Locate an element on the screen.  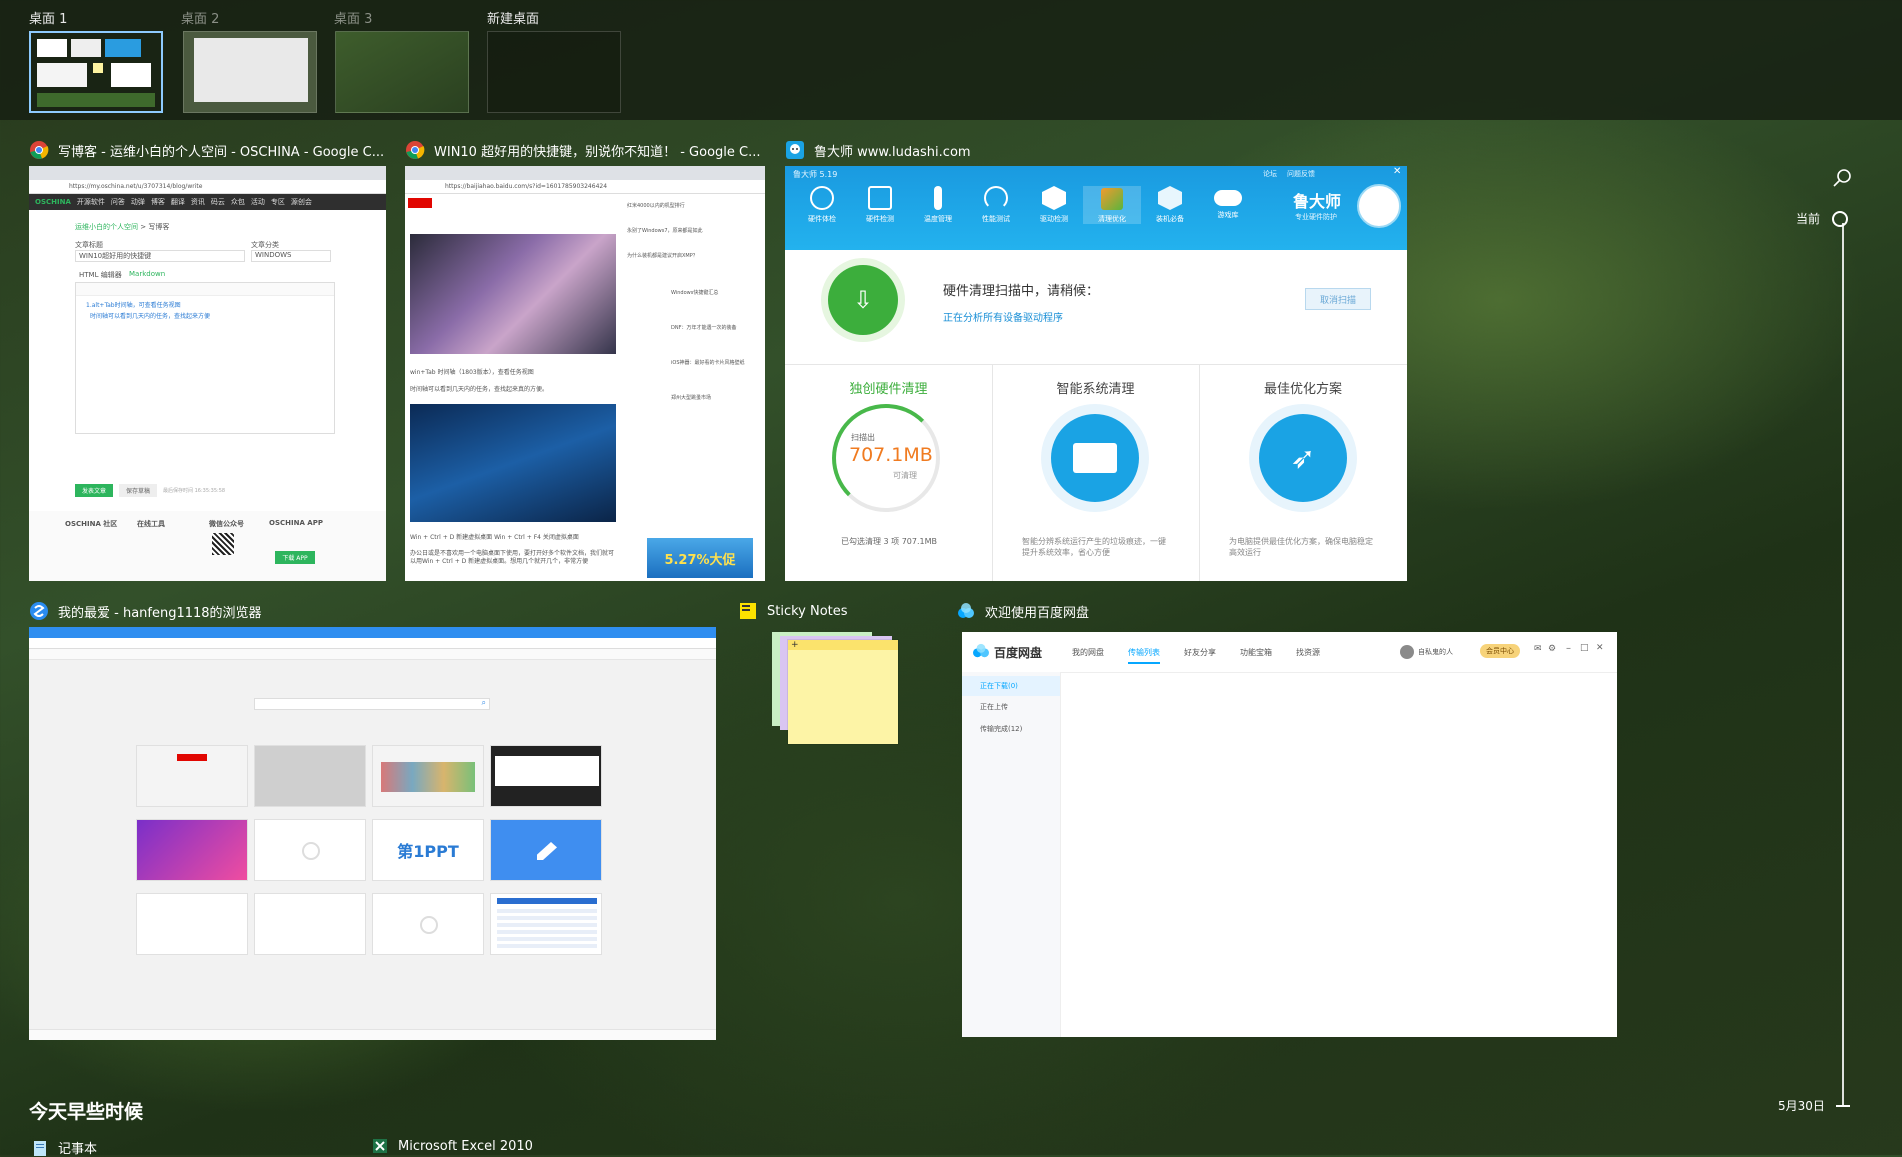
desktop-3-label: 桌面 3 is located at coordinates (353, 19).